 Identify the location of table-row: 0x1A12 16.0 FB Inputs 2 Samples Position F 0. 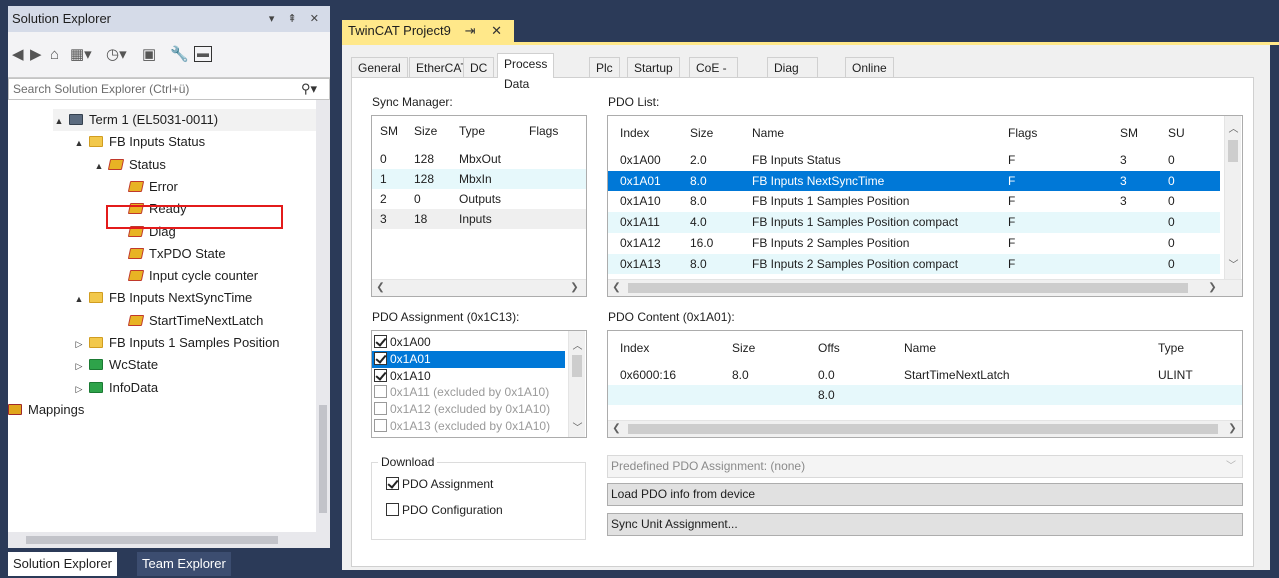
(914, 243).